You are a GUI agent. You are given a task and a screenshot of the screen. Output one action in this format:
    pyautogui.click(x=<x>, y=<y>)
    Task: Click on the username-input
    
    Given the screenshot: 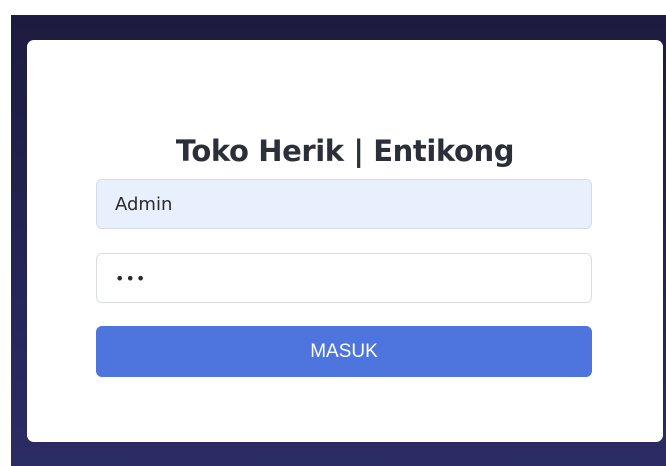 What is the action you would take?
    pyautogui.click(x=344, y=204)
    